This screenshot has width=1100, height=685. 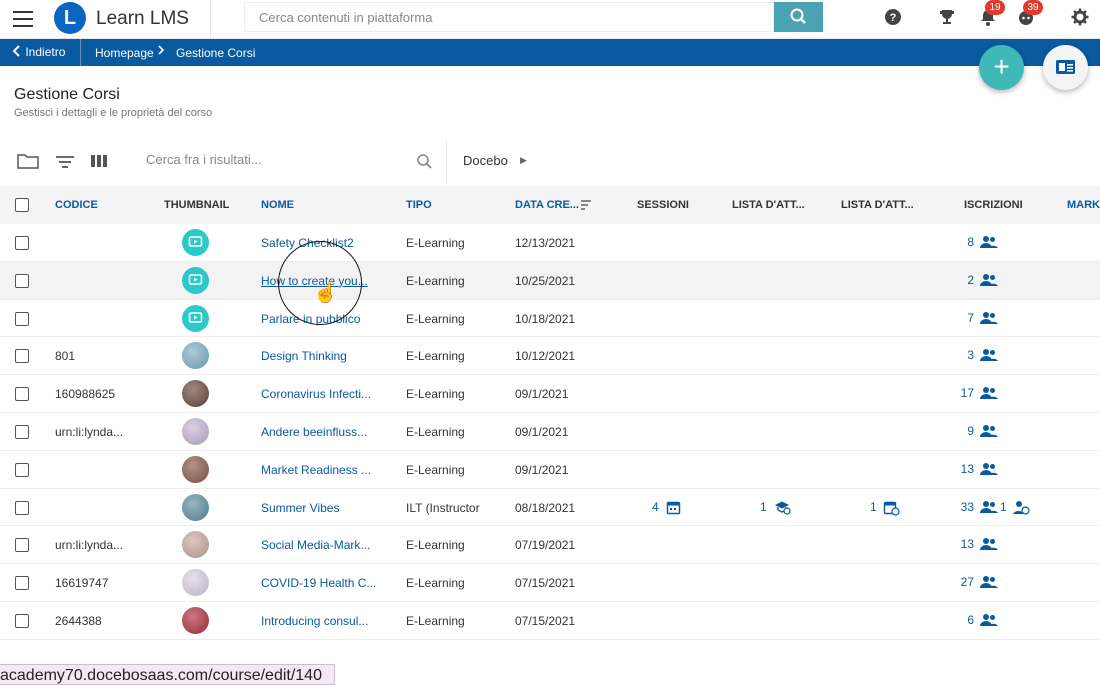 I want to click on sessions-count: 4, so click(x=655, y=507).